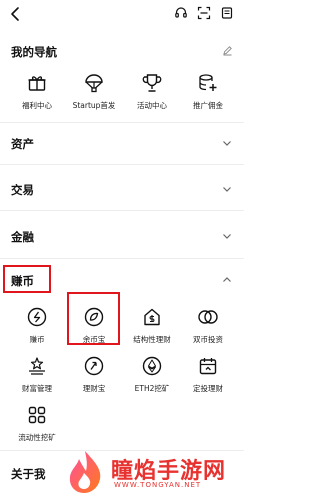 Image resolution: width=320 pixels, height=500 pixels. What do you see at coordinates (37, 366) in the screenshot?
I see `wealth-icon` at bounding box center [37, 366].